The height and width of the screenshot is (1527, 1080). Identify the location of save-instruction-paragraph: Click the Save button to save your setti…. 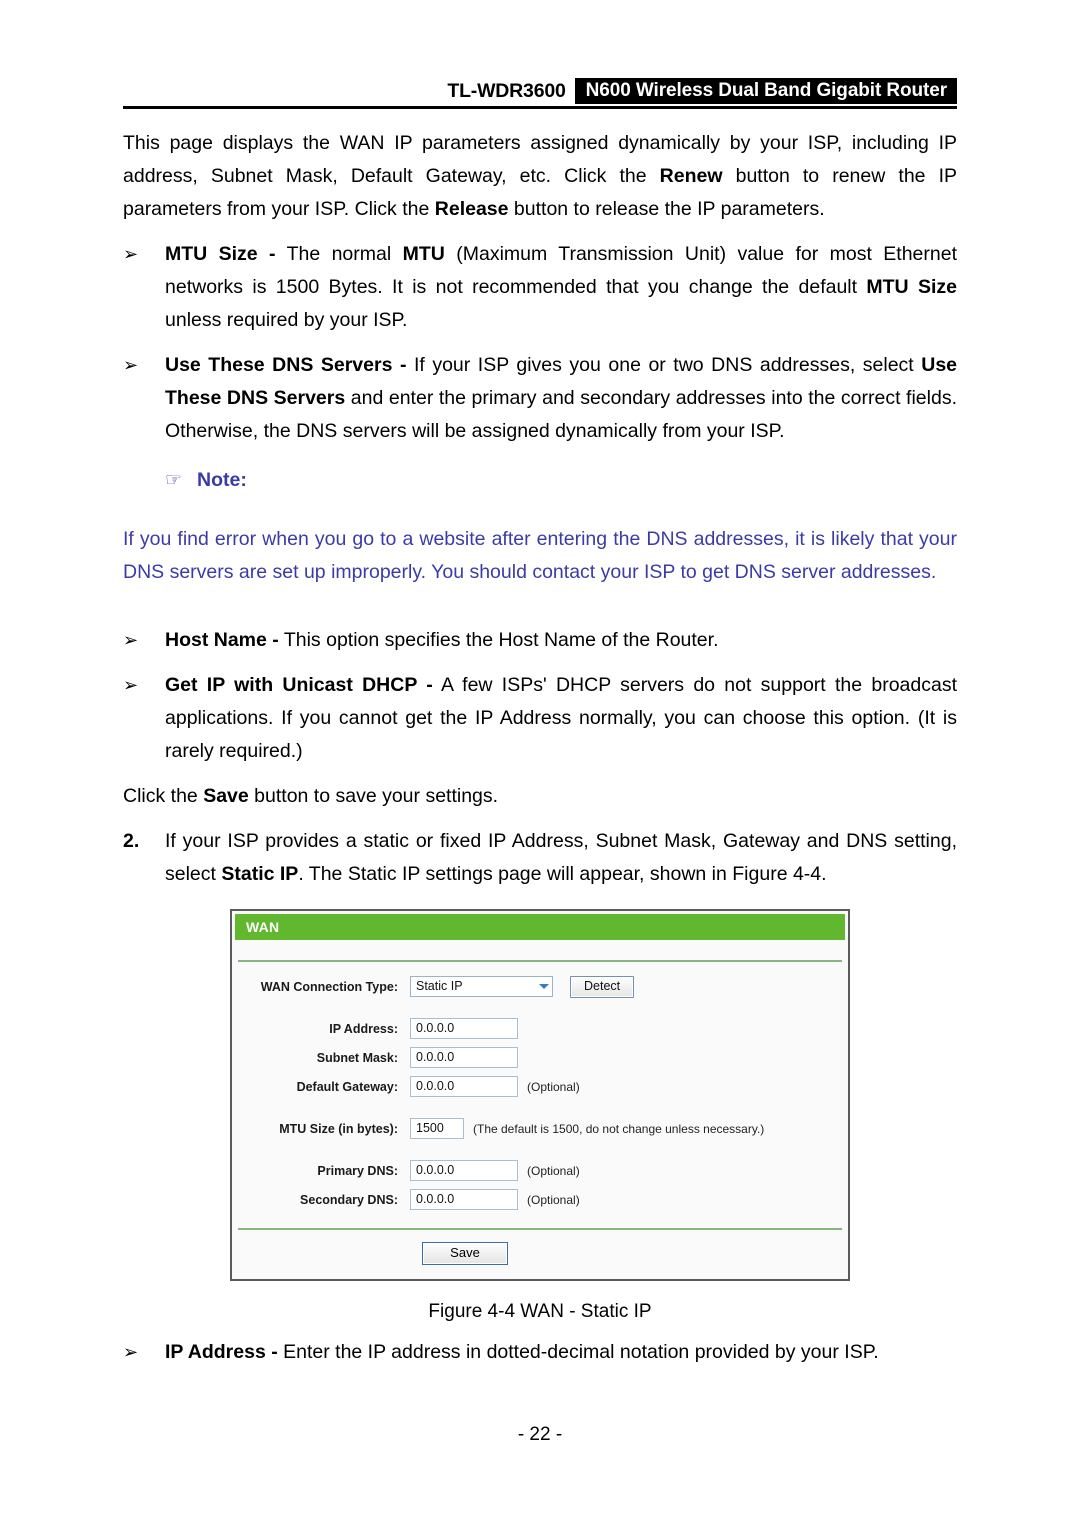
(540, 796).